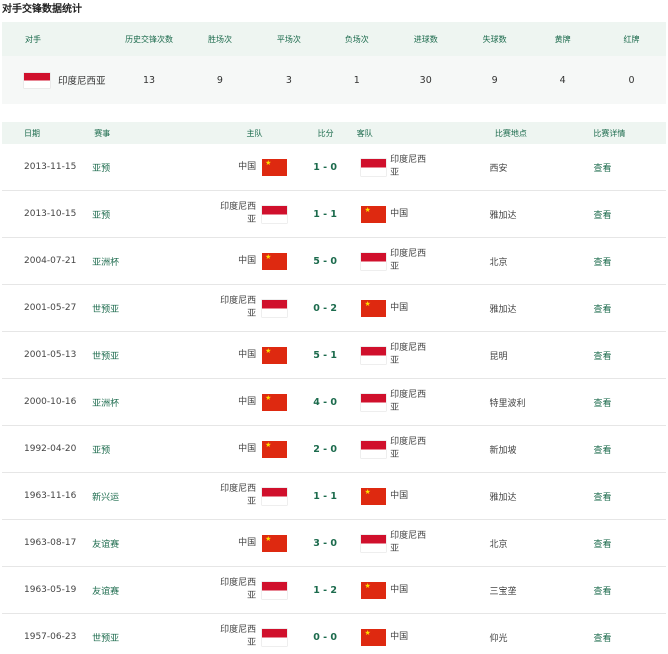  What do you see at coordinates (334, 133) in the screenshot?
I see `match-header-row: 日期 赛事 主队 比分 客队 比赛地点 比赛详情` at bounding box center [334, 133].